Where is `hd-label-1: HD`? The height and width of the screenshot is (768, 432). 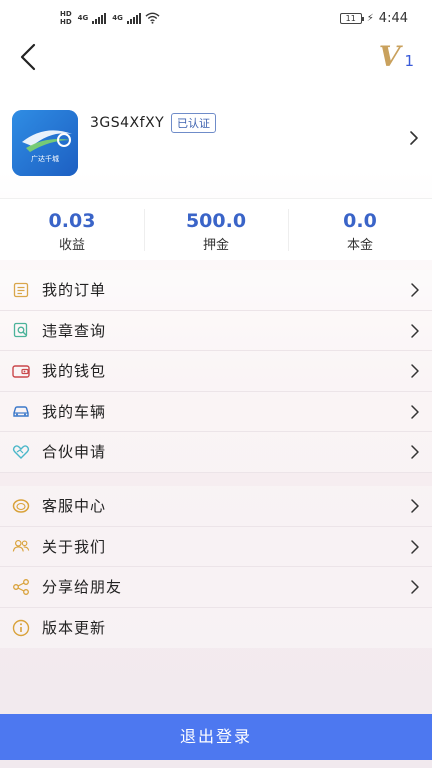 hd-label-1: HD is located at coordinates (66, 14).